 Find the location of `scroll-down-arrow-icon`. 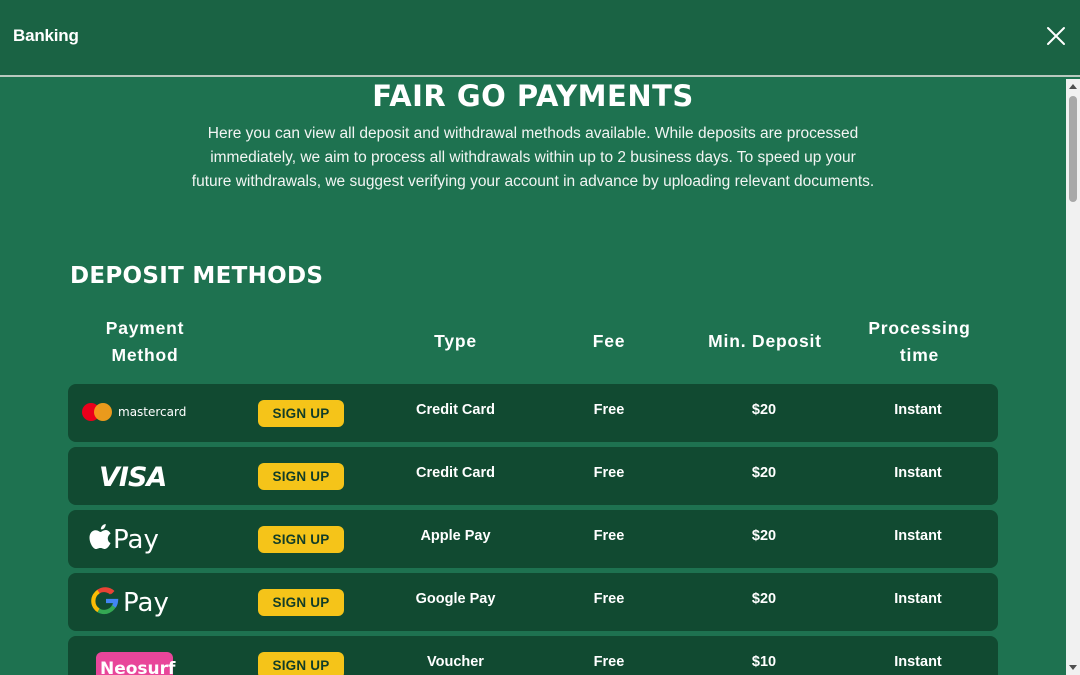

scroll-down-arrow-icon is located at coordinates (1073, 667).